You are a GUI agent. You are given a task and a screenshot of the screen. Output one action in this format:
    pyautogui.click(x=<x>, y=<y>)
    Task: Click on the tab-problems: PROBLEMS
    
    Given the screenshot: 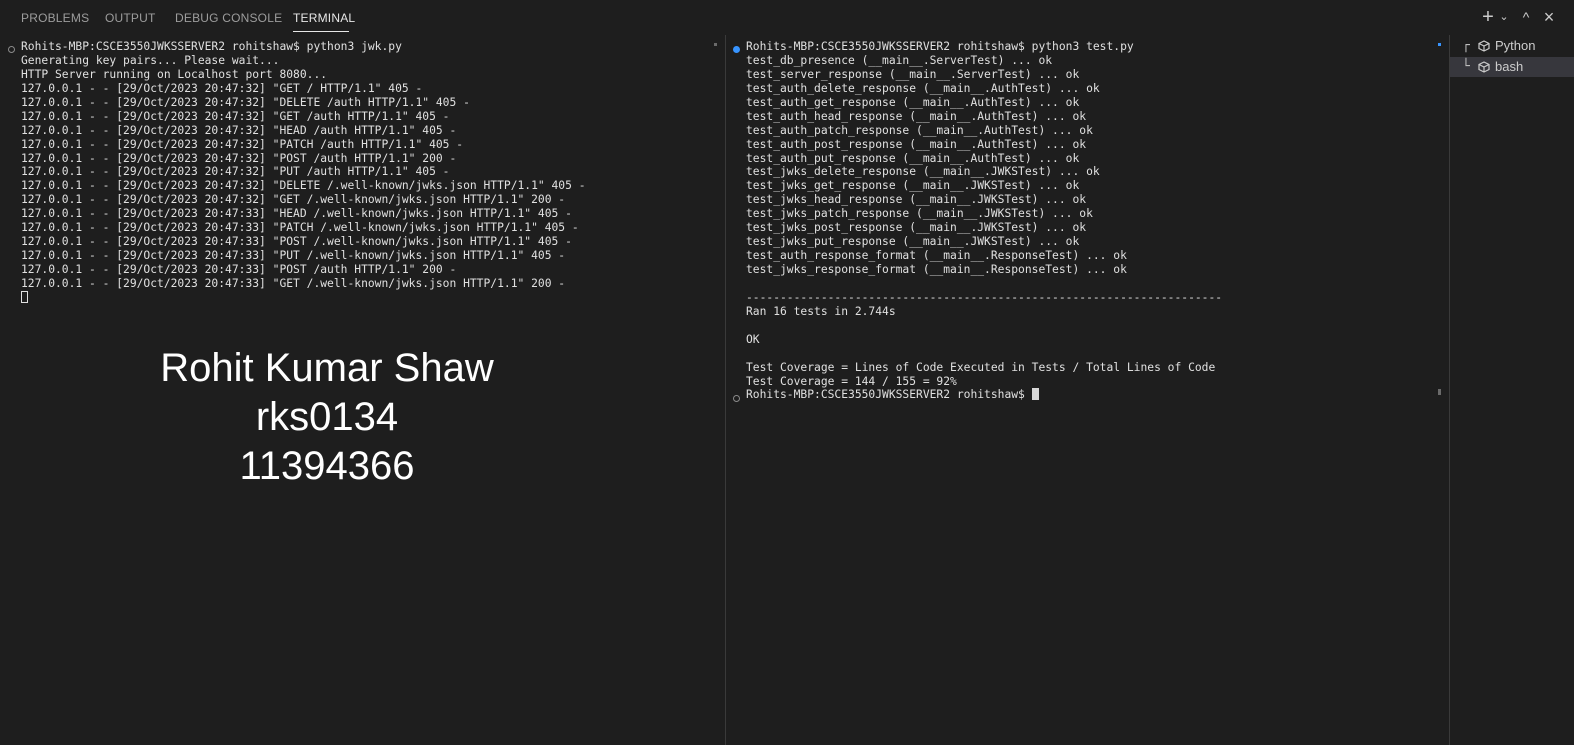 What is the action you would take?
    pyautogui.click(x=55, y=18)
    